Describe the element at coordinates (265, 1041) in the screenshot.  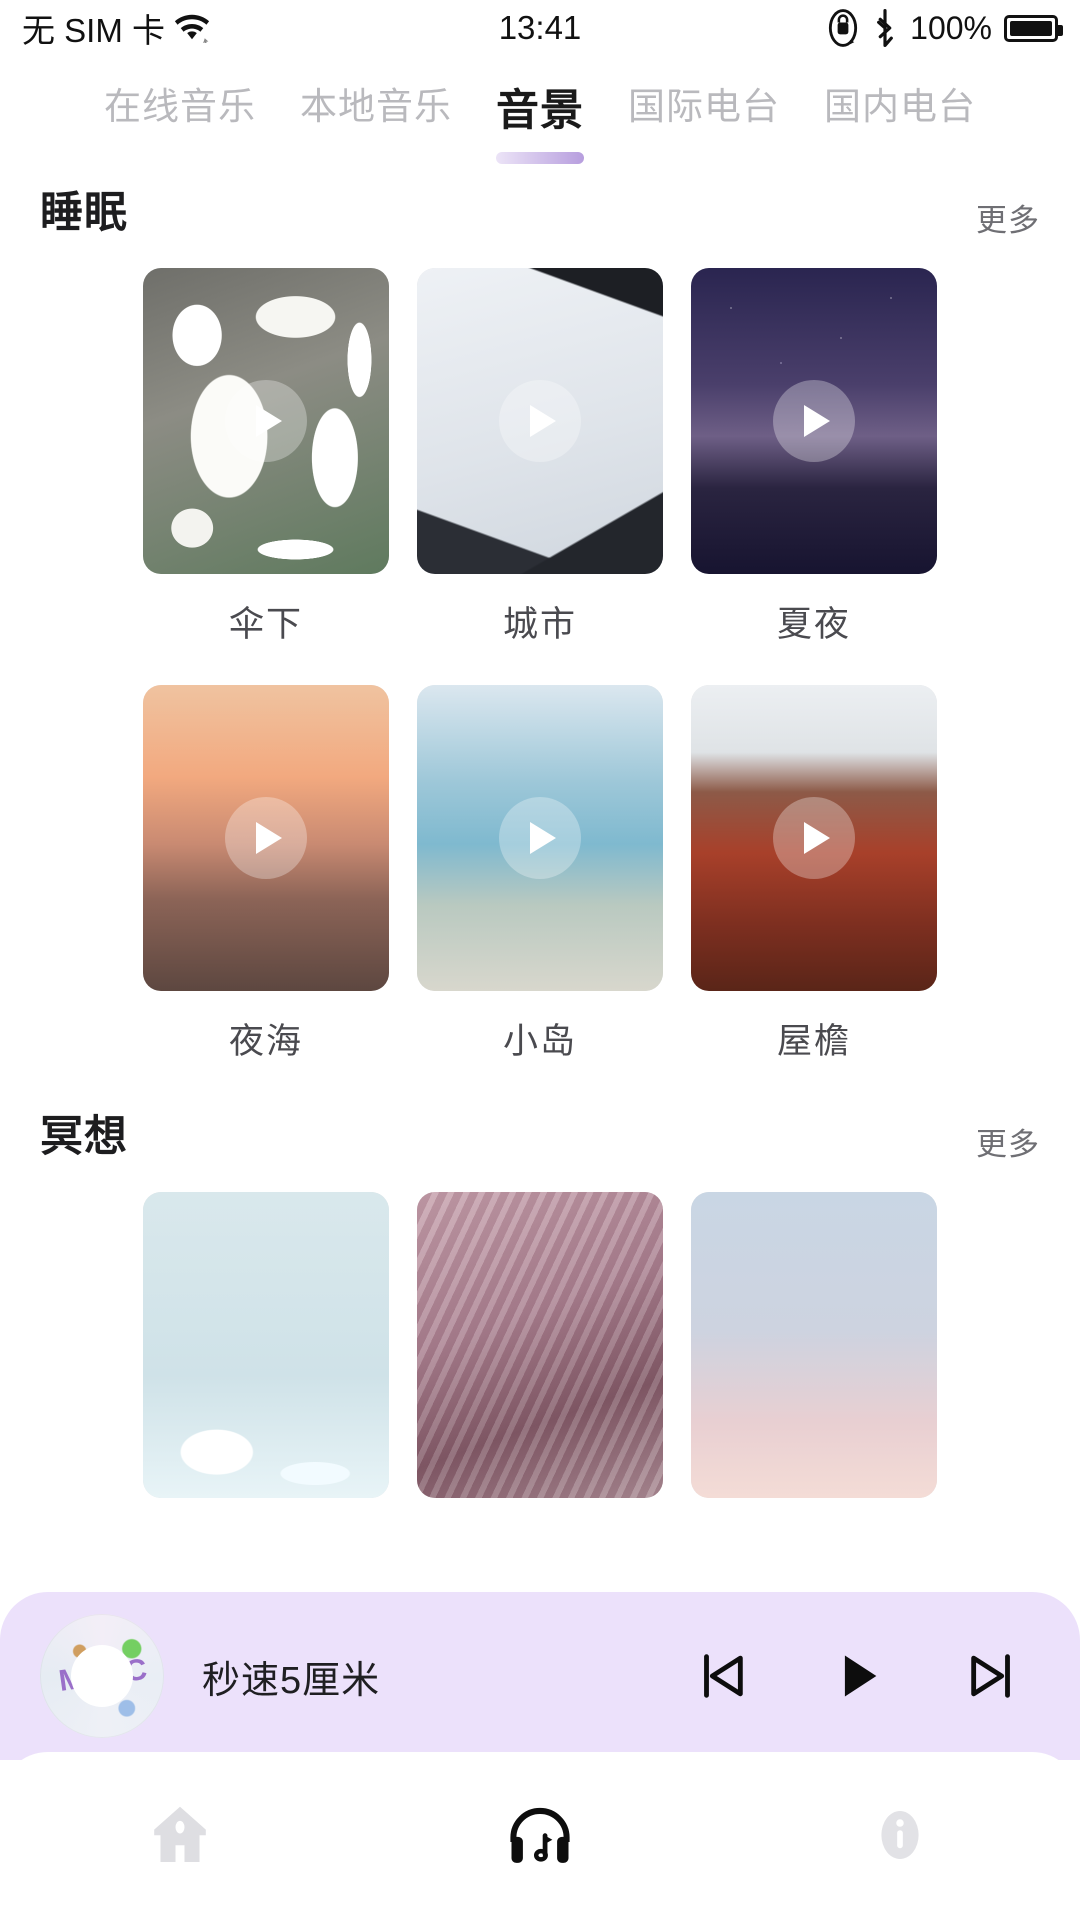
I see `card-label: 夜海` at that location.